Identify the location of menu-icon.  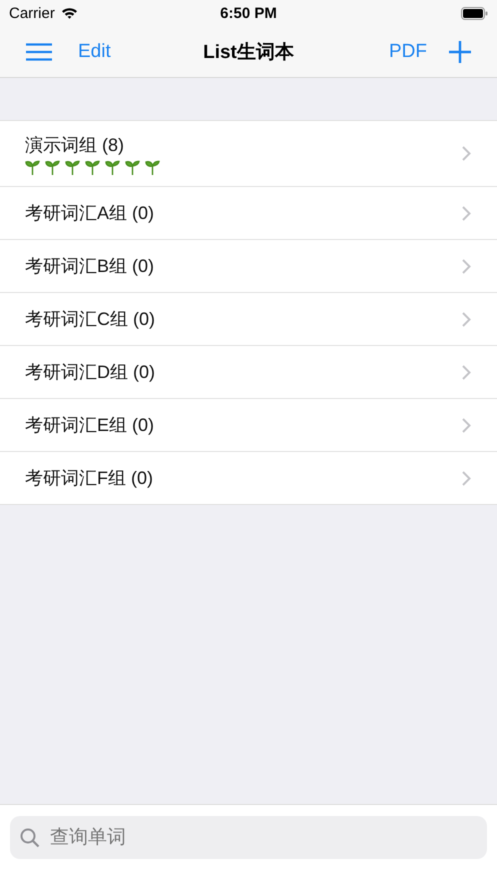
(39, 51).